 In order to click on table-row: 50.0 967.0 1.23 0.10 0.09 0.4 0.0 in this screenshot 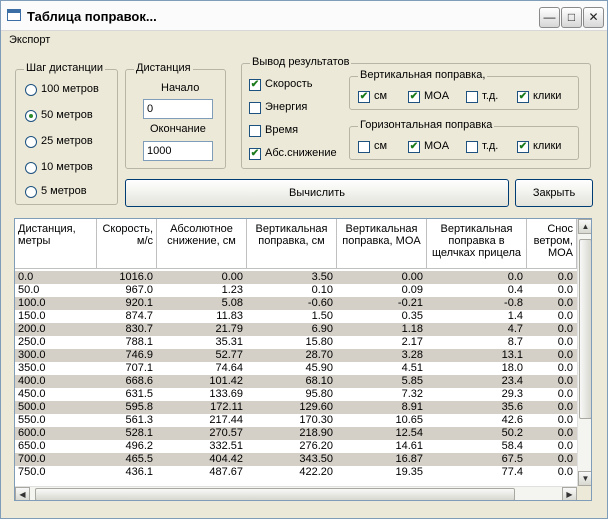, I will do `click(296, 290)`.